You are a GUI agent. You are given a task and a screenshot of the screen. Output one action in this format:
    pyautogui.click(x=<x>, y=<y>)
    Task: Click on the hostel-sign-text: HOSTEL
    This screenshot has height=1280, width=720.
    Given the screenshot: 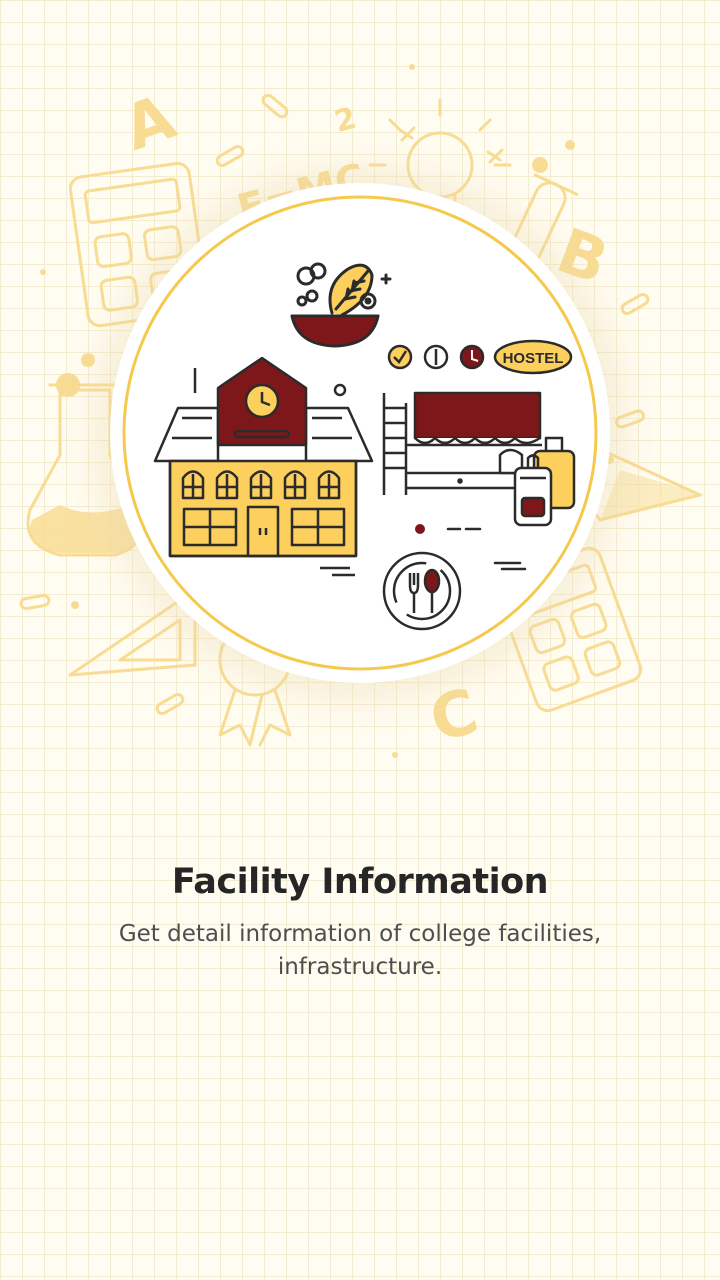 What is the action you would take?
    pyautogui.click(x=533, y=358)
    